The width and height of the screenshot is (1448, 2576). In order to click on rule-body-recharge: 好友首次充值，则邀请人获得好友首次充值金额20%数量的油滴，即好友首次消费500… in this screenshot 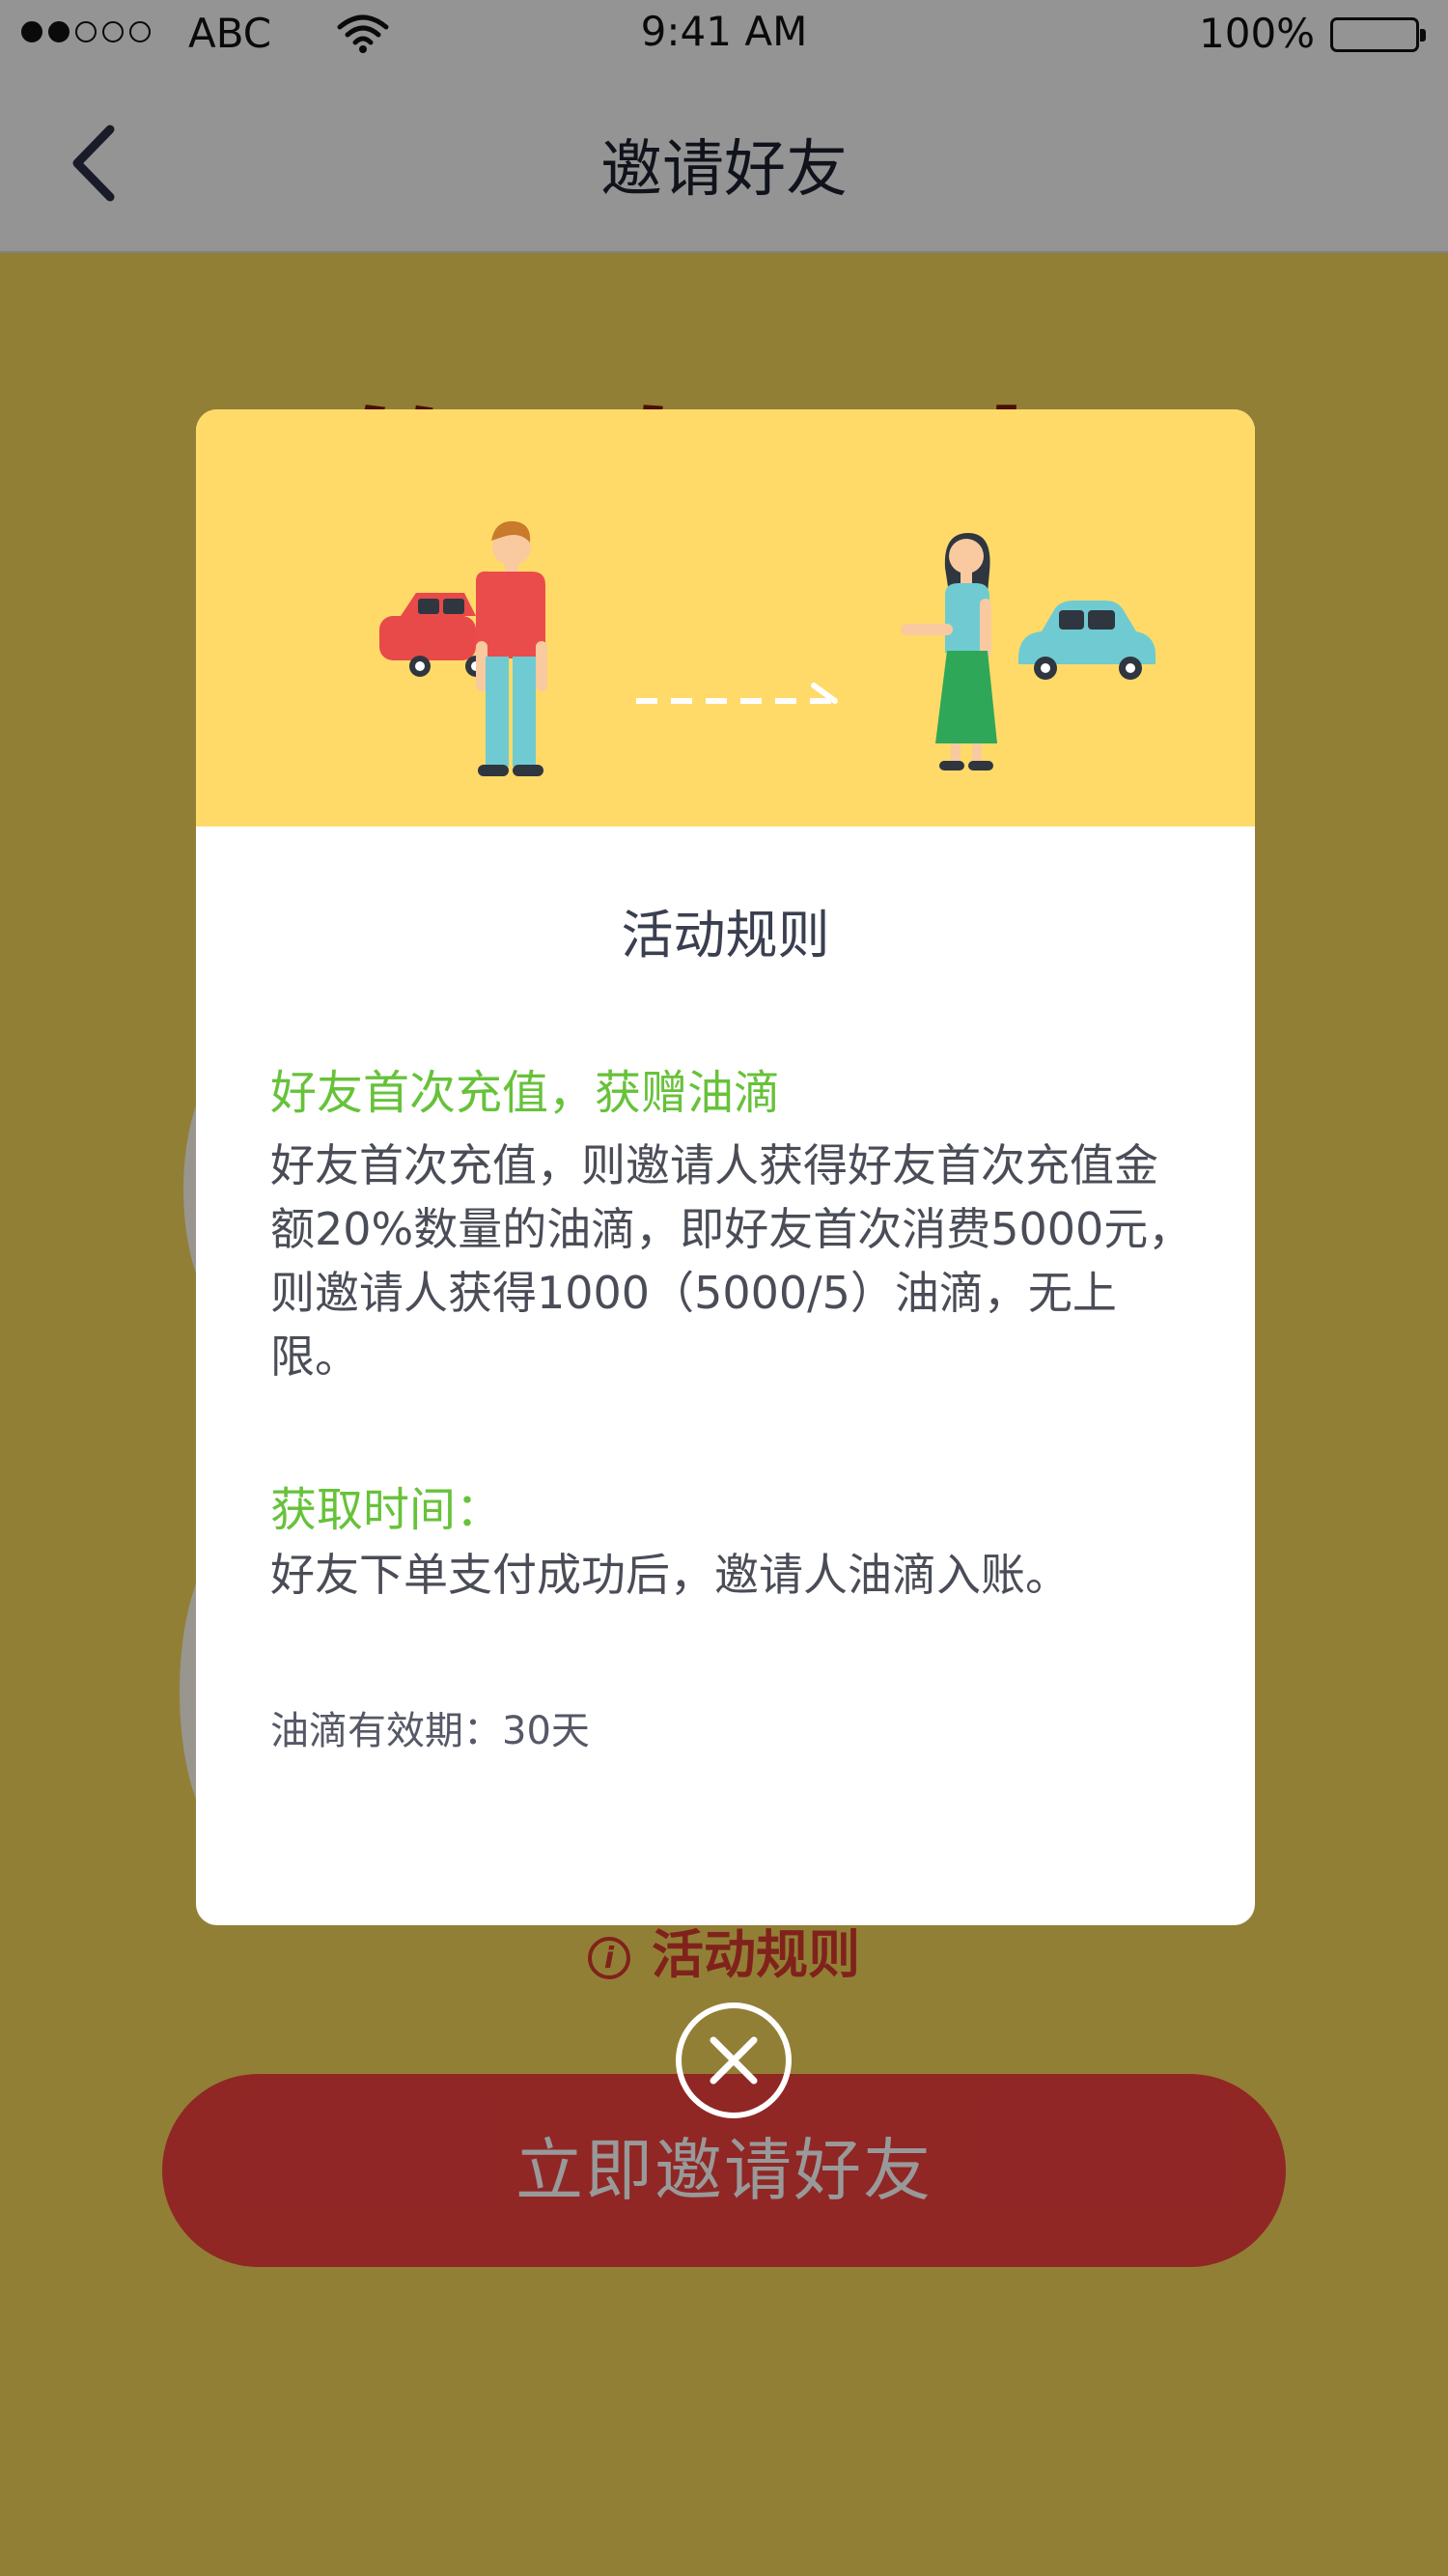, I will do `click(732, 1261)`.